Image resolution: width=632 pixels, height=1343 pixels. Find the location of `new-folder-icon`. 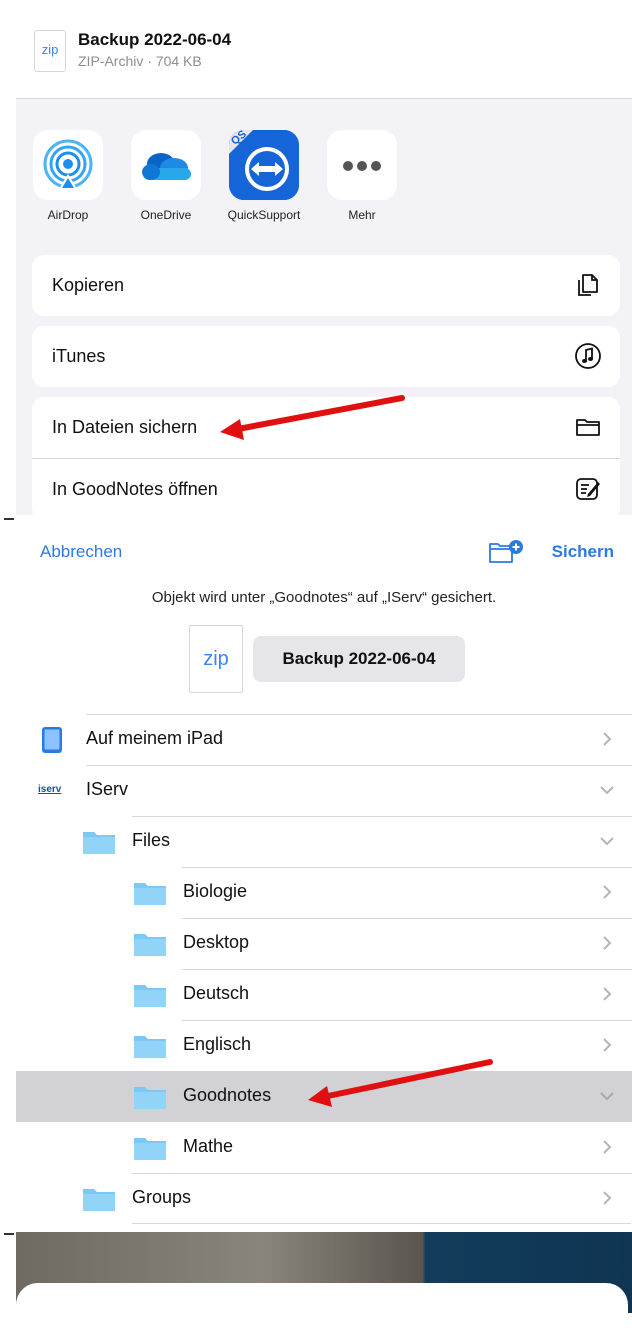

new-folder-icon is located at coordinates (506, 552).